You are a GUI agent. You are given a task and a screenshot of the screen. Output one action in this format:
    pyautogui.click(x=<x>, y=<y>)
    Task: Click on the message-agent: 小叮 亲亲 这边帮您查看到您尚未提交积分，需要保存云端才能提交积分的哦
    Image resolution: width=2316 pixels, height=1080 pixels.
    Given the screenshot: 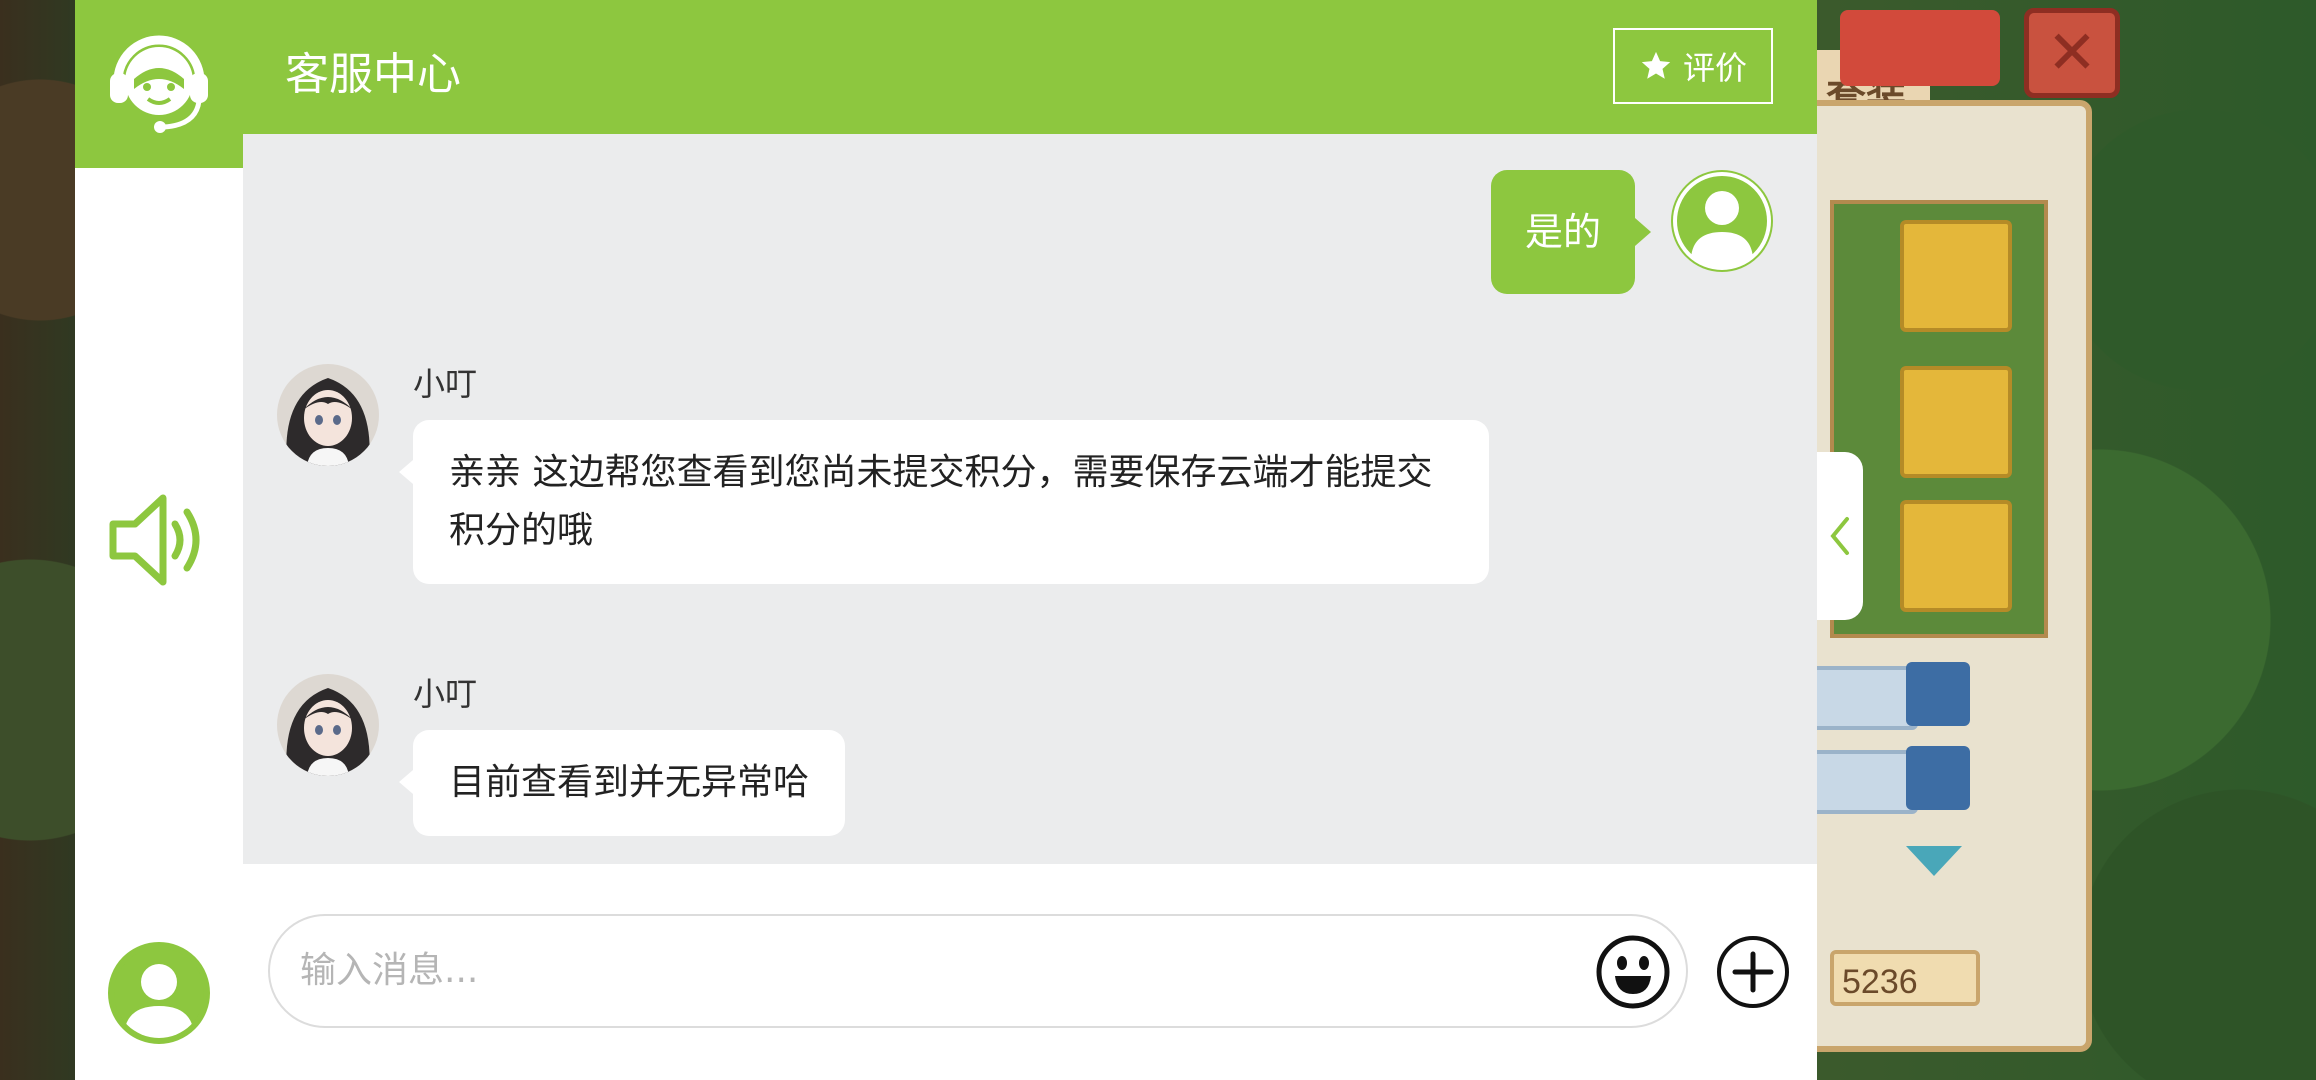 What is the action you would take?
    pyautogui.click(x=883, y=474)
    